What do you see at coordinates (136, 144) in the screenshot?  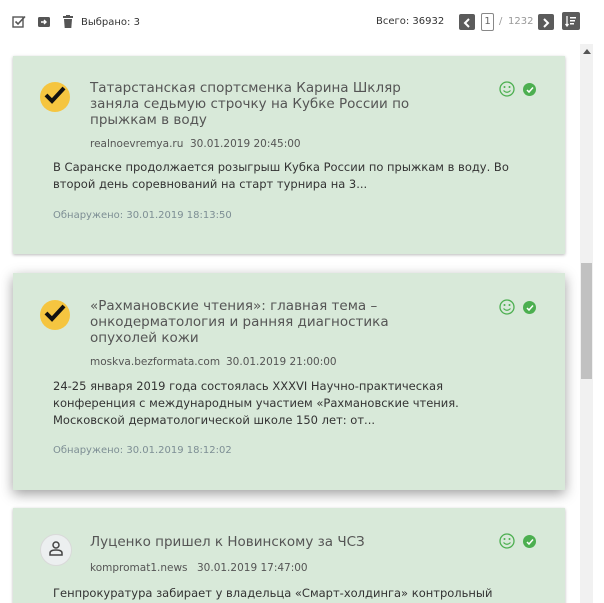 I see `article-source: realnoevremya.ru` at bounding box center [136, 144].